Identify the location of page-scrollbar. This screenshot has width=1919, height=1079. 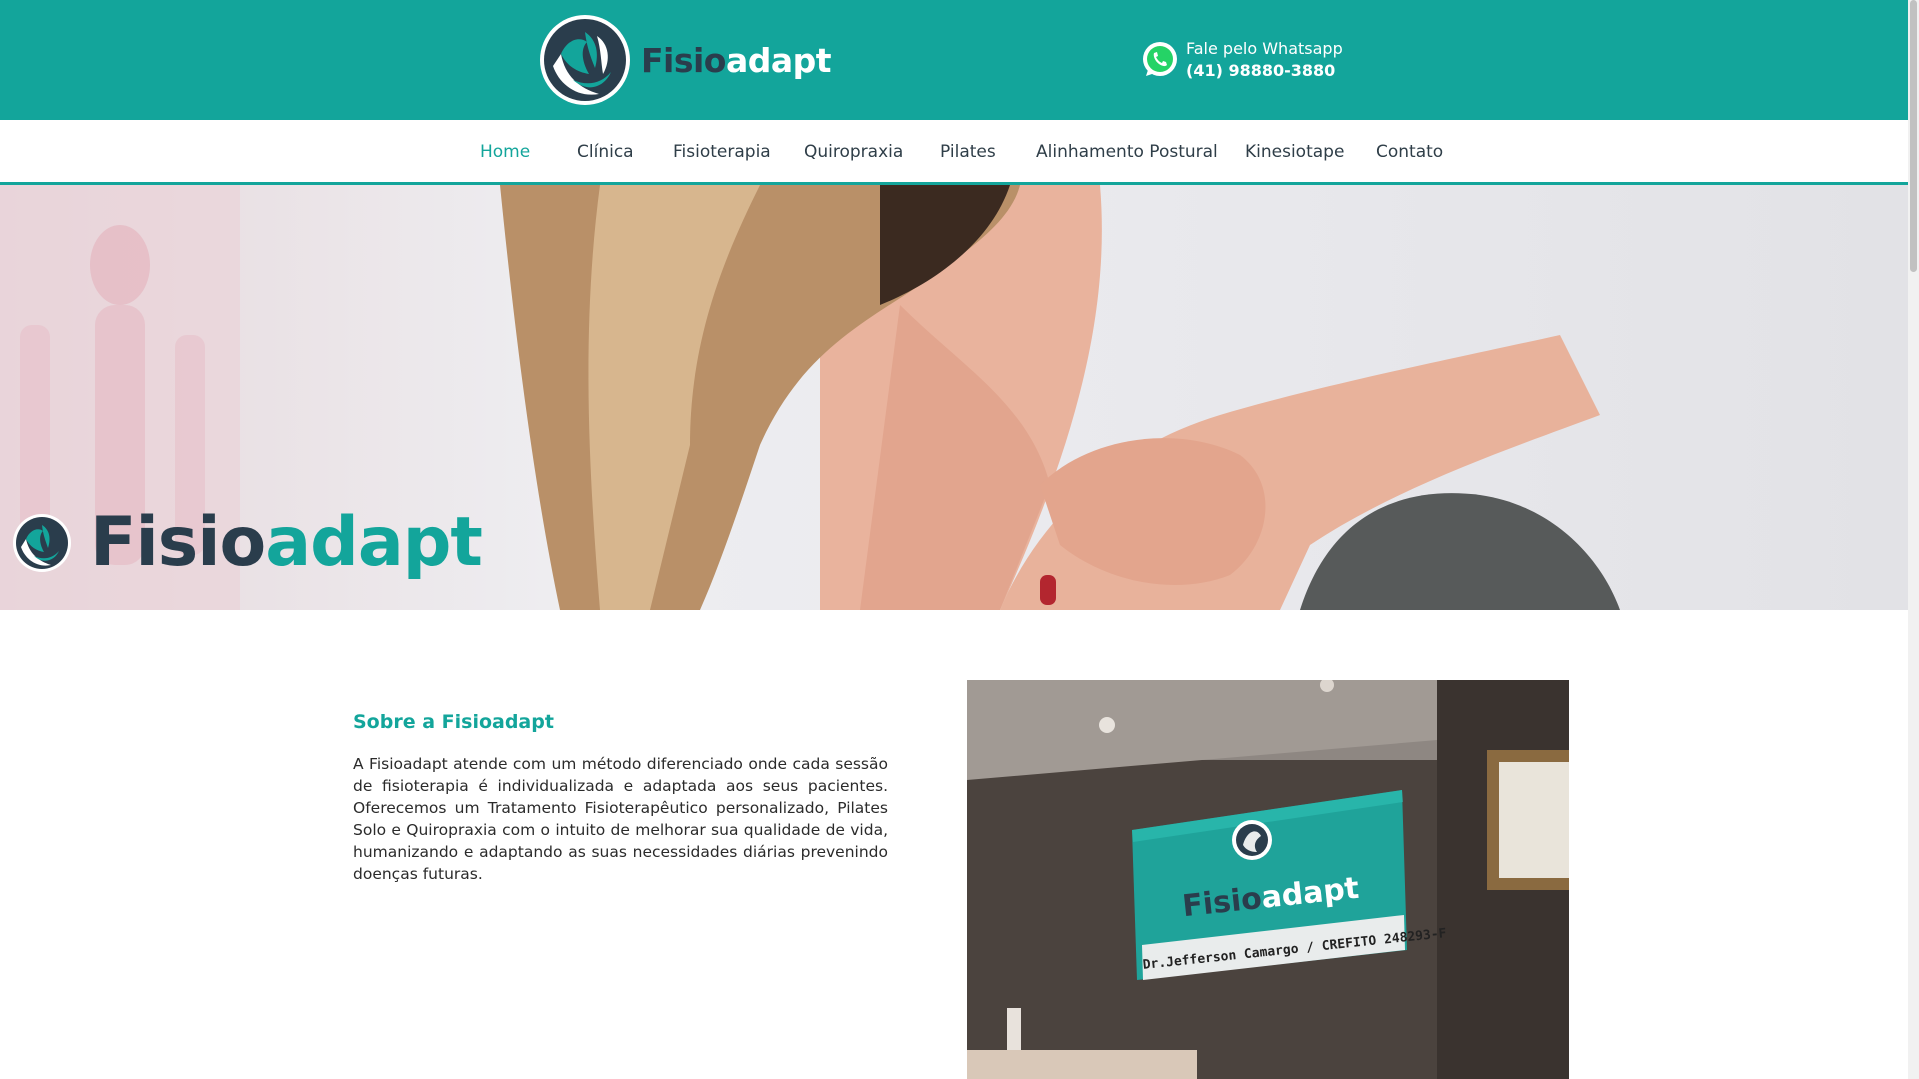
(1913, 539).